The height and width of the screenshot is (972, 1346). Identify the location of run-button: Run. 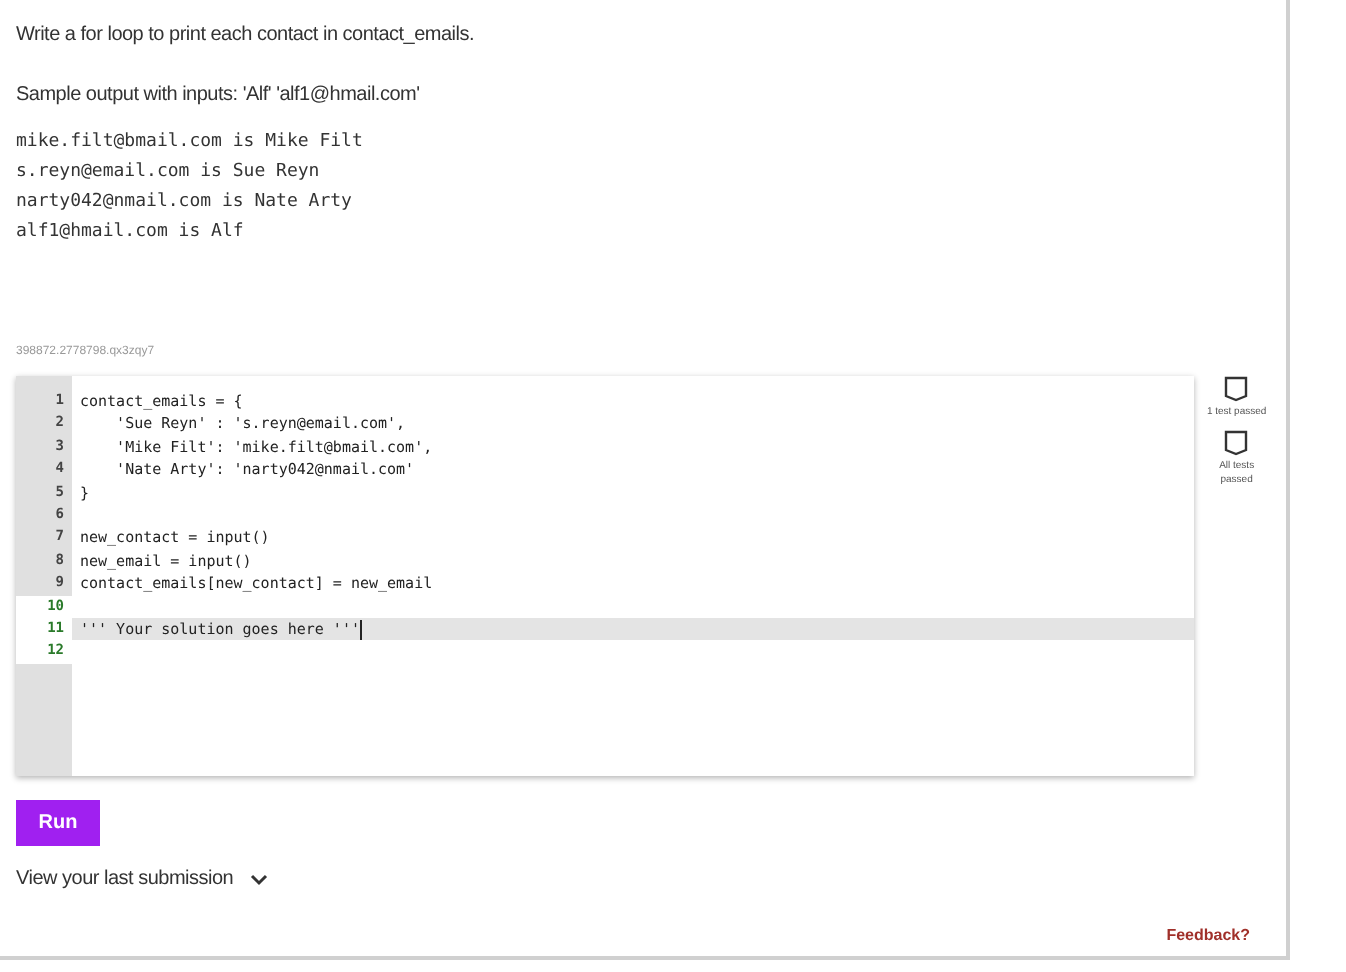
(58, 823).